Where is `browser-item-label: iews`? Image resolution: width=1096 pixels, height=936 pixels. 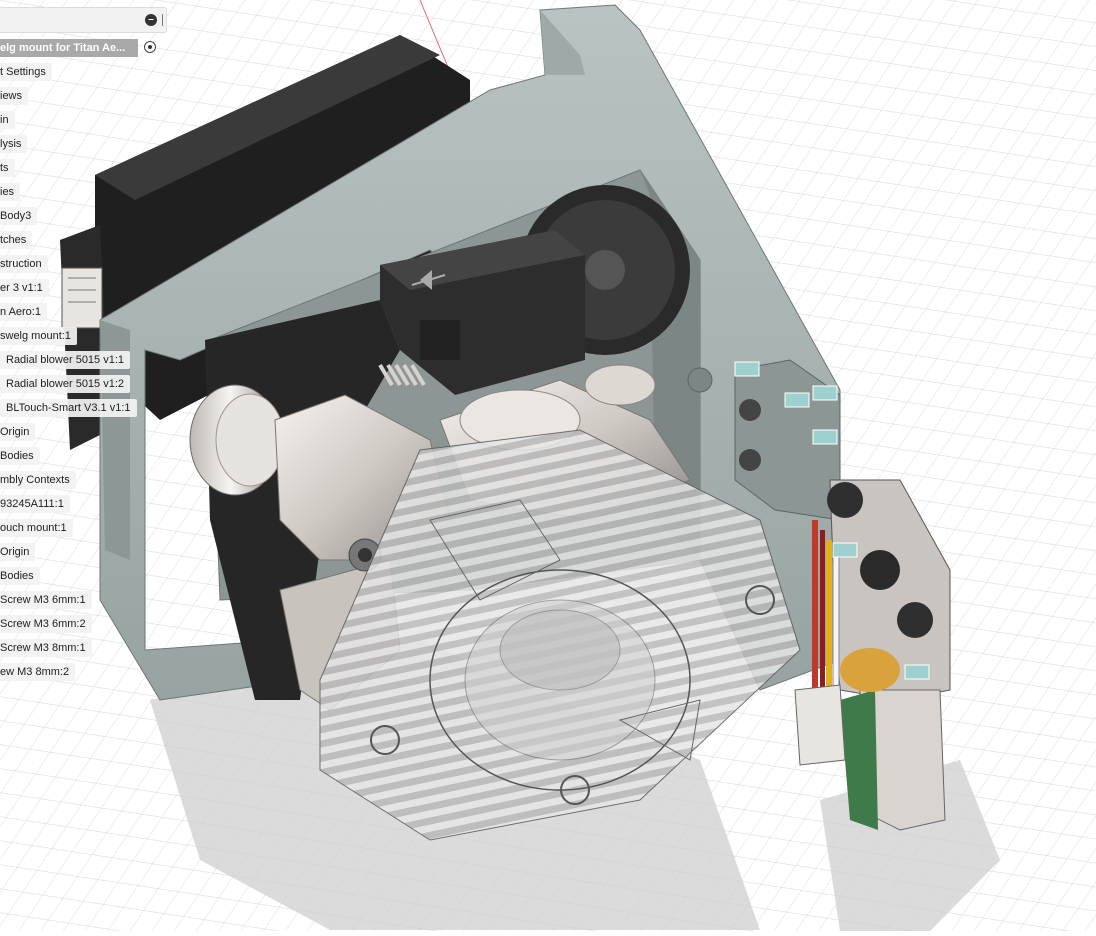
browser-item-label: iews is located at coordinates (11, 96).